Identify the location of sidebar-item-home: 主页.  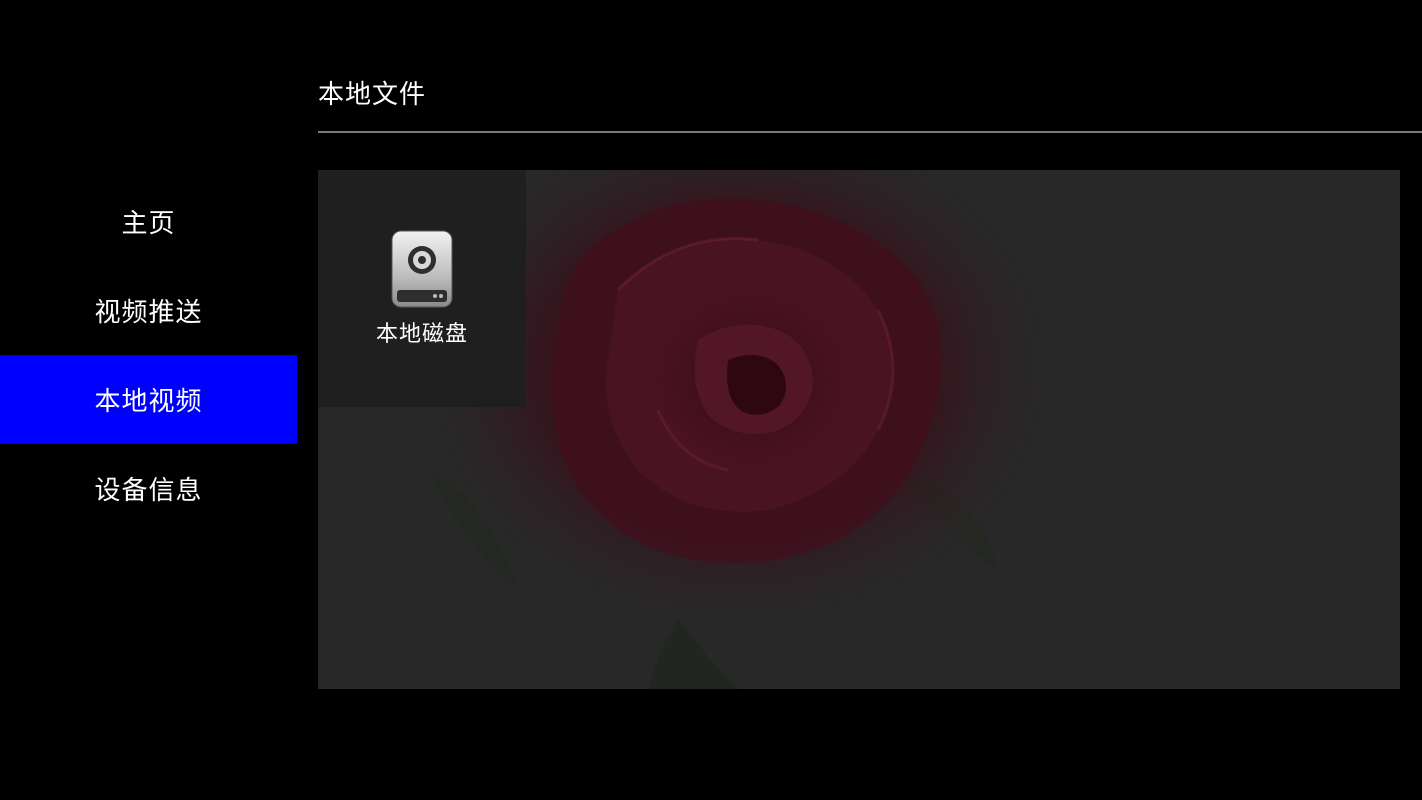
(148, 221).